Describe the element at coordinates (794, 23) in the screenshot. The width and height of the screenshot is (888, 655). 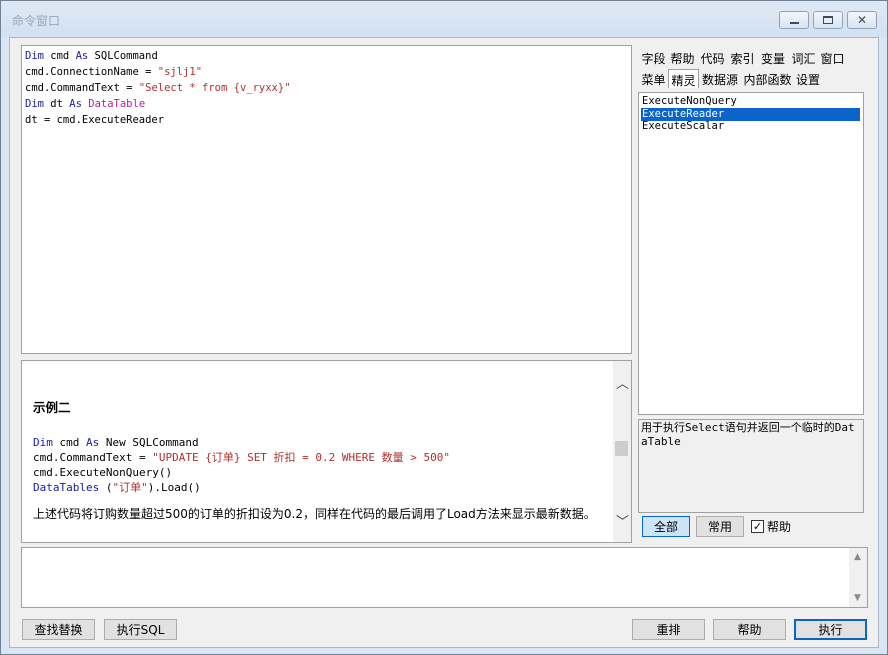
I see `minimize-icon` at that location.